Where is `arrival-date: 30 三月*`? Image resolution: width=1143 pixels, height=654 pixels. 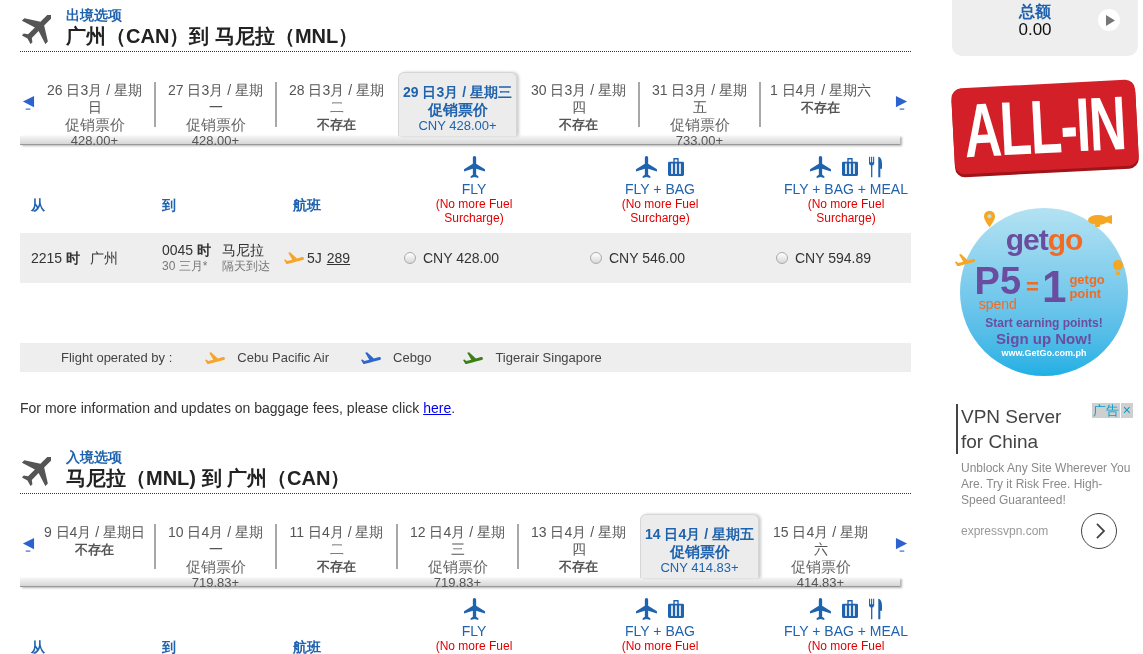
arrival-date: 30 三月* is located at coordinates (185, 266).